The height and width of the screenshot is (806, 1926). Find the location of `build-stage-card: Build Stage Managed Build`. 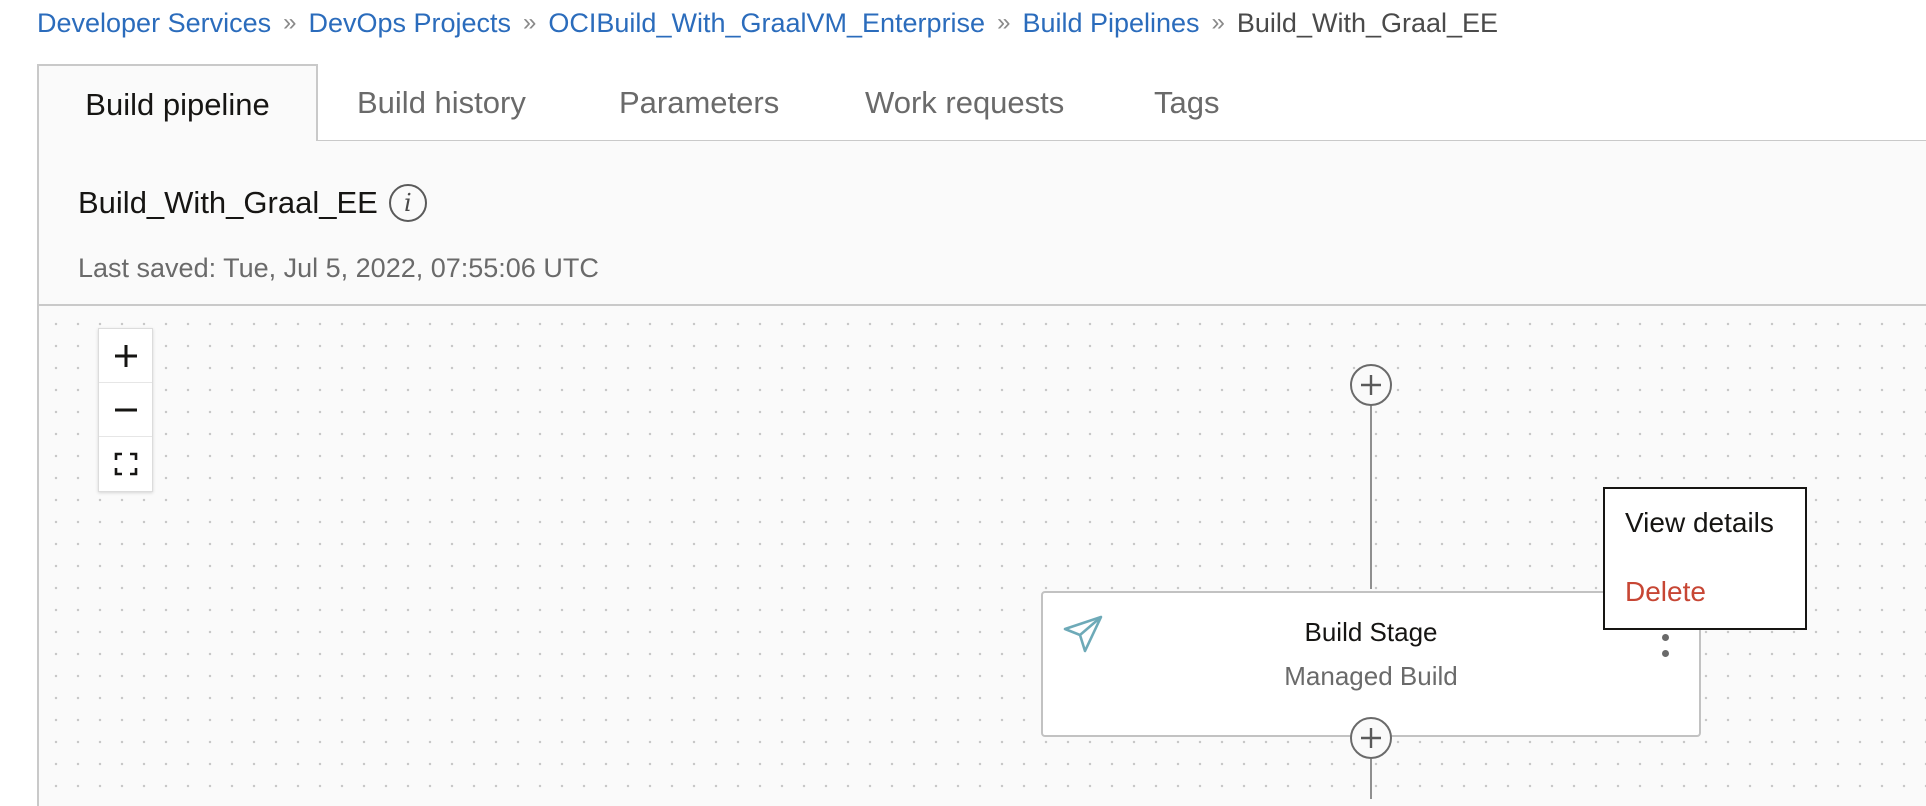

build-stage-card: Build Stage Managed Build is located at coordinates (1371, 664).